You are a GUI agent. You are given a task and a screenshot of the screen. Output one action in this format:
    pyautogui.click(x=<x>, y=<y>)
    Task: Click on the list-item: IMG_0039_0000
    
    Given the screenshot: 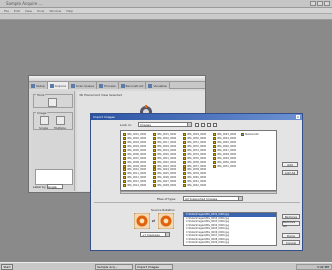 What is the action you would take?
    pyautogui.click(x=194, y=174)
    